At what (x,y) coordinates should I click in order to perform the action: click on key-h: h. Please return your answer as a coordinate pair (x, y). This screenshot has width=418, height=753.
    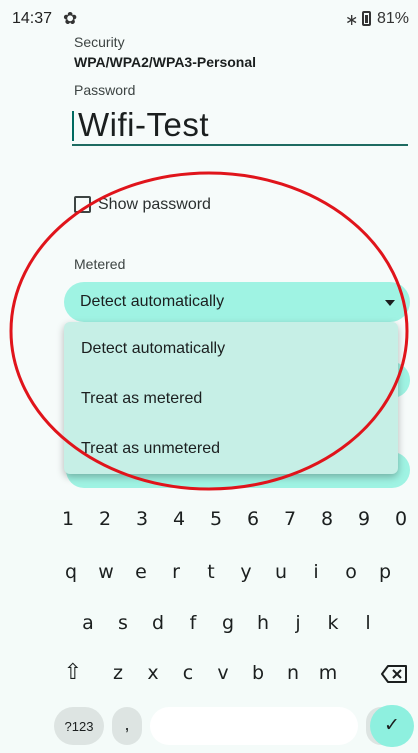
    Looking at the image, I should click on (263, 623).